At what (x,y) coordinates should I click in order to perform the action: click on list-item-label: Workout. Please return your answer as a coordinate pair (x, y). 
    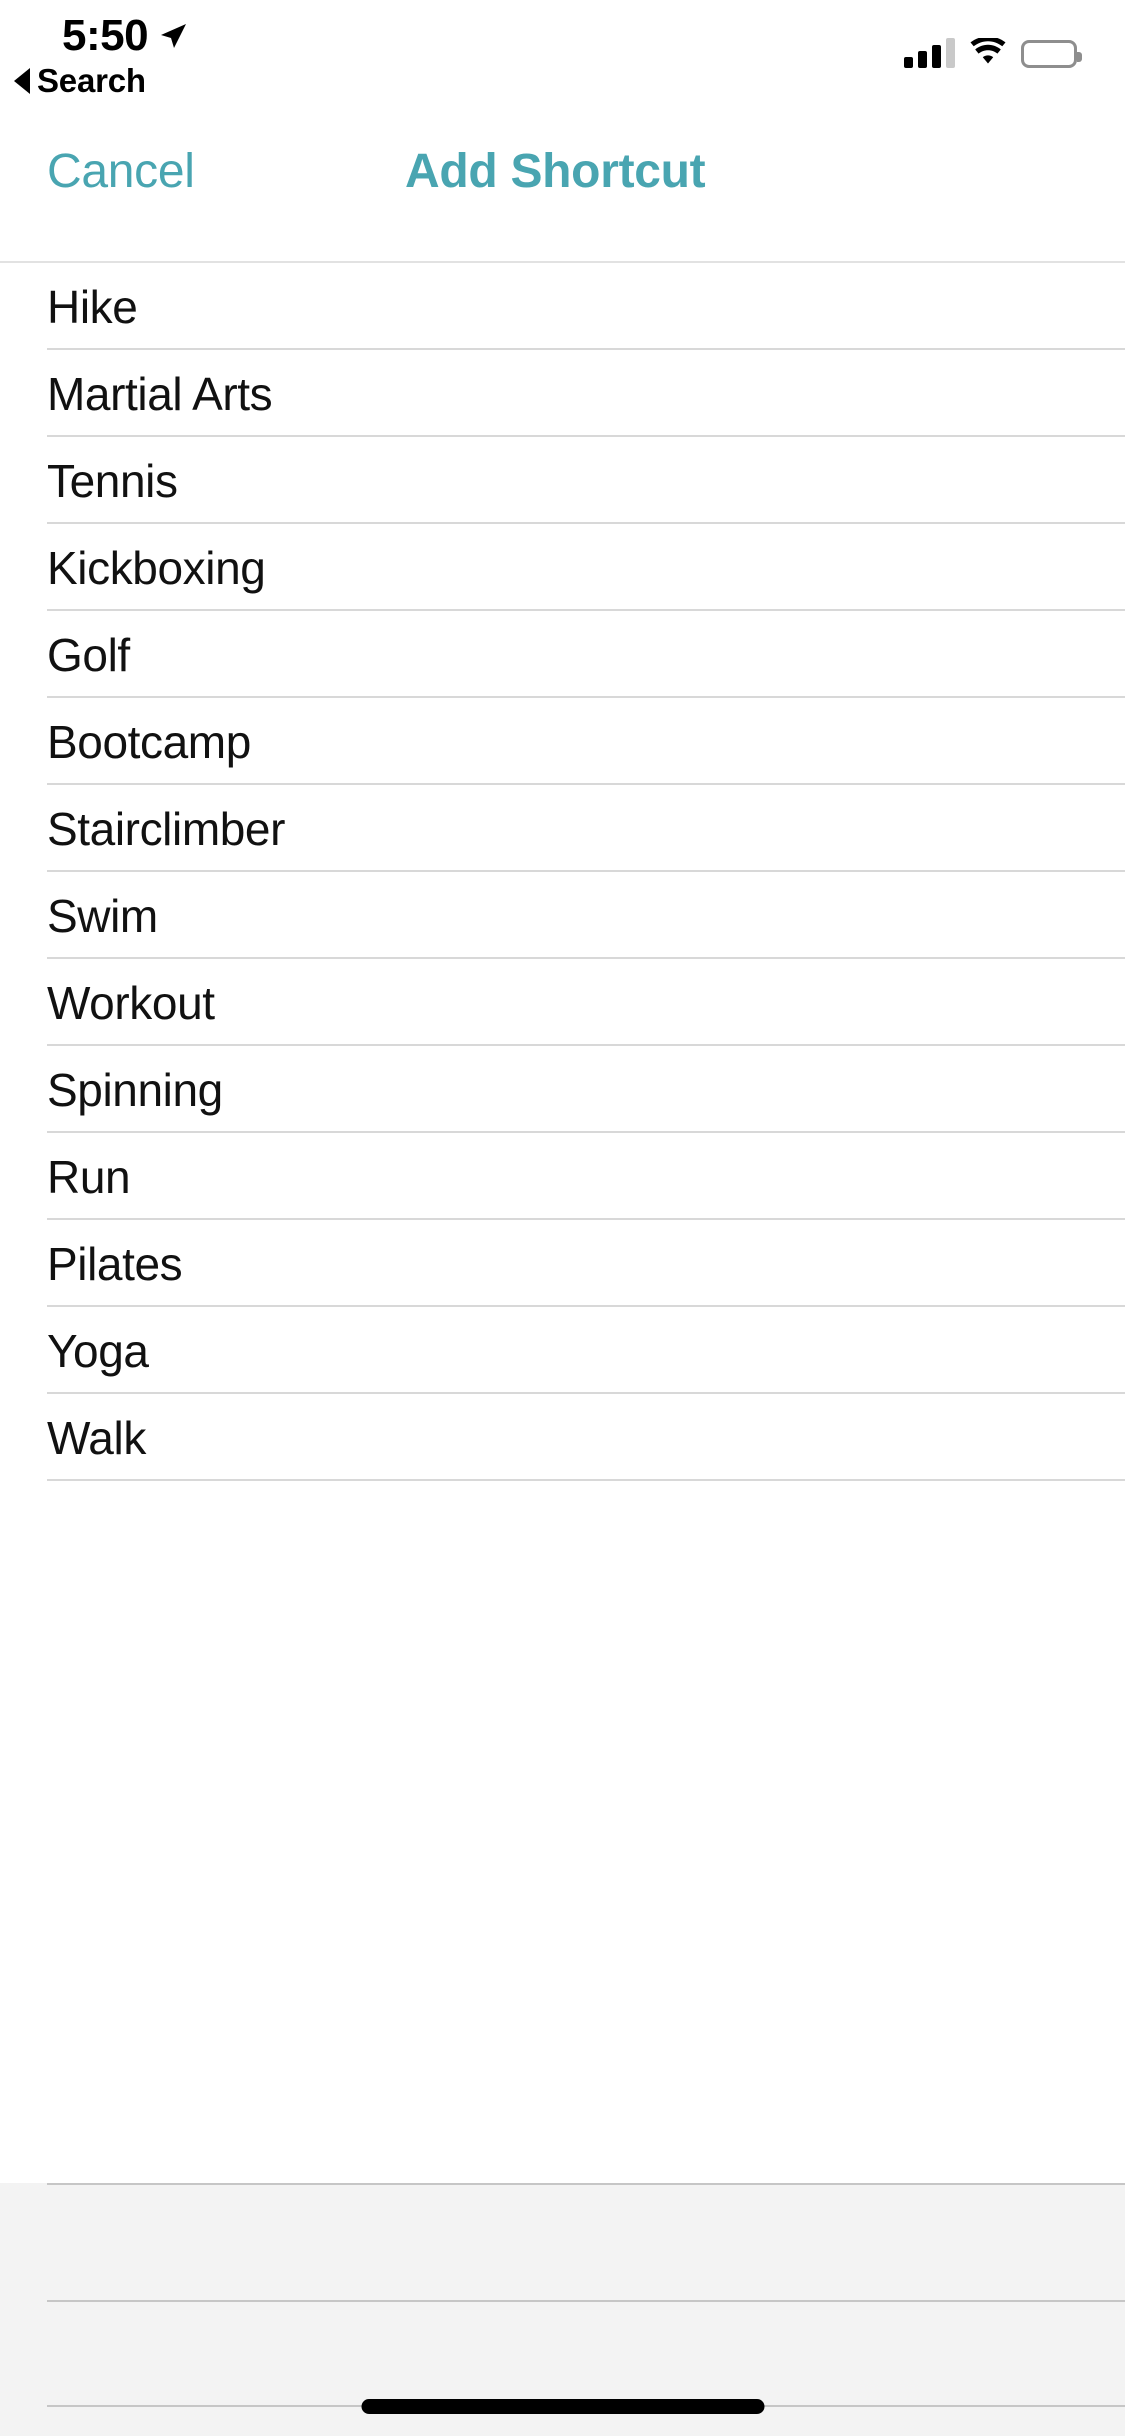
    Looking at the image, I should click on (131, 1002).